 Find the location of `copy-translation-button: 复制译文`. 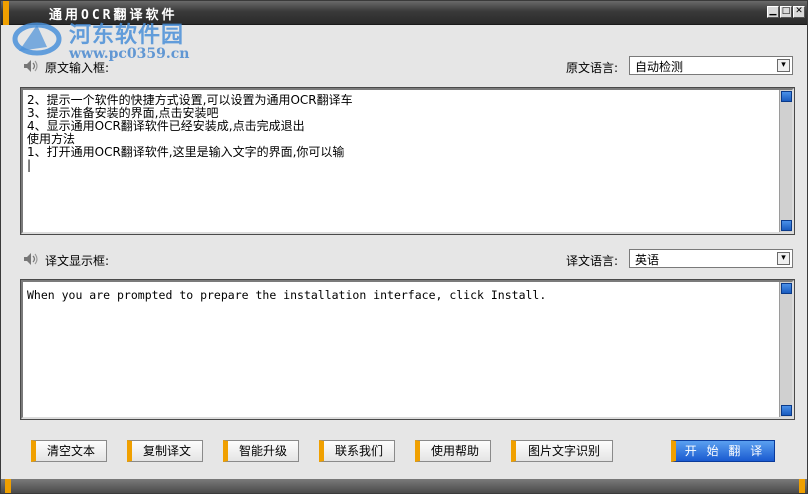

copy-translation-button: 复制译文 is located at coordinates (165, 451).